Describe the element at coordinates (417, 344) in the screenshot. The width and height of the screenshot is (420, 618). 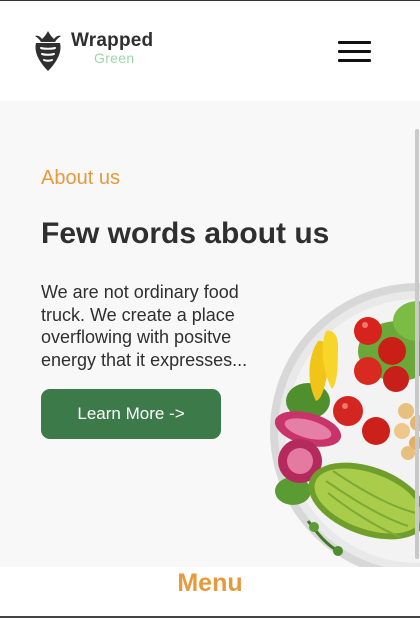
I see `scrollbar` at that location.